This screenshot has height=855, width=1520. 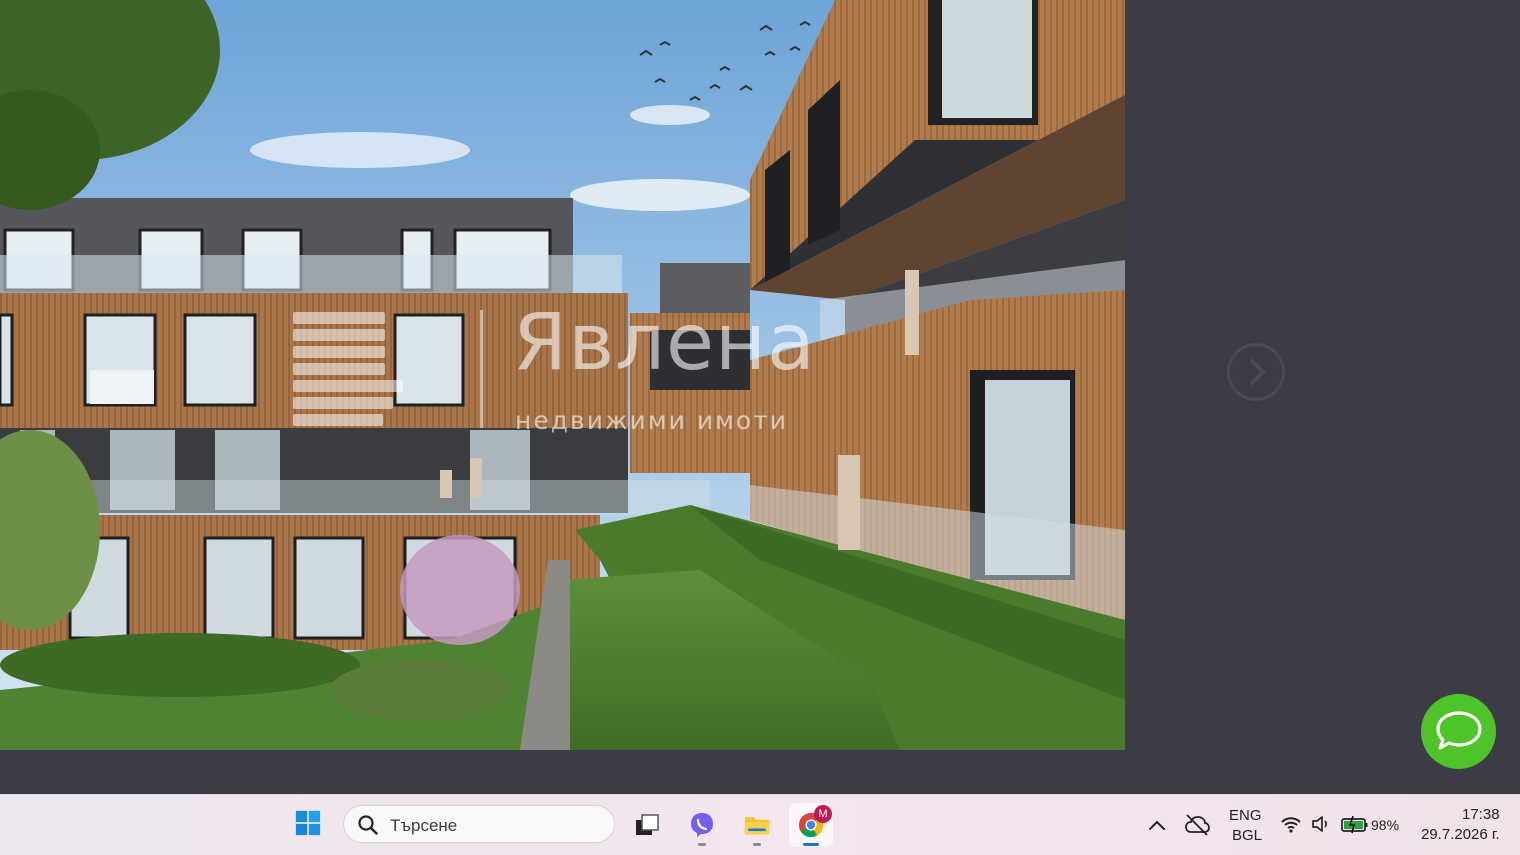 I want to click on chevron-right-icon, so click(x=1258, y=372).